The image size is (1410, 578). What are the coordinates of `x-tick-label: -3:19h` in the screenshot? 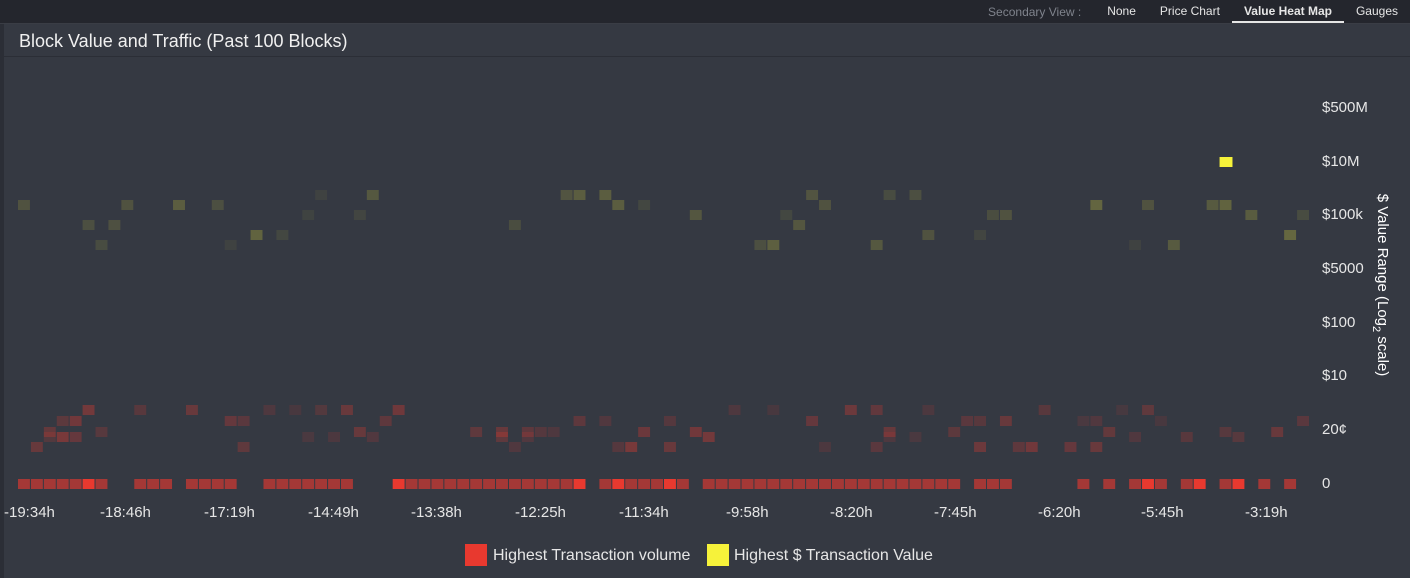 It's located at (1266, 512).